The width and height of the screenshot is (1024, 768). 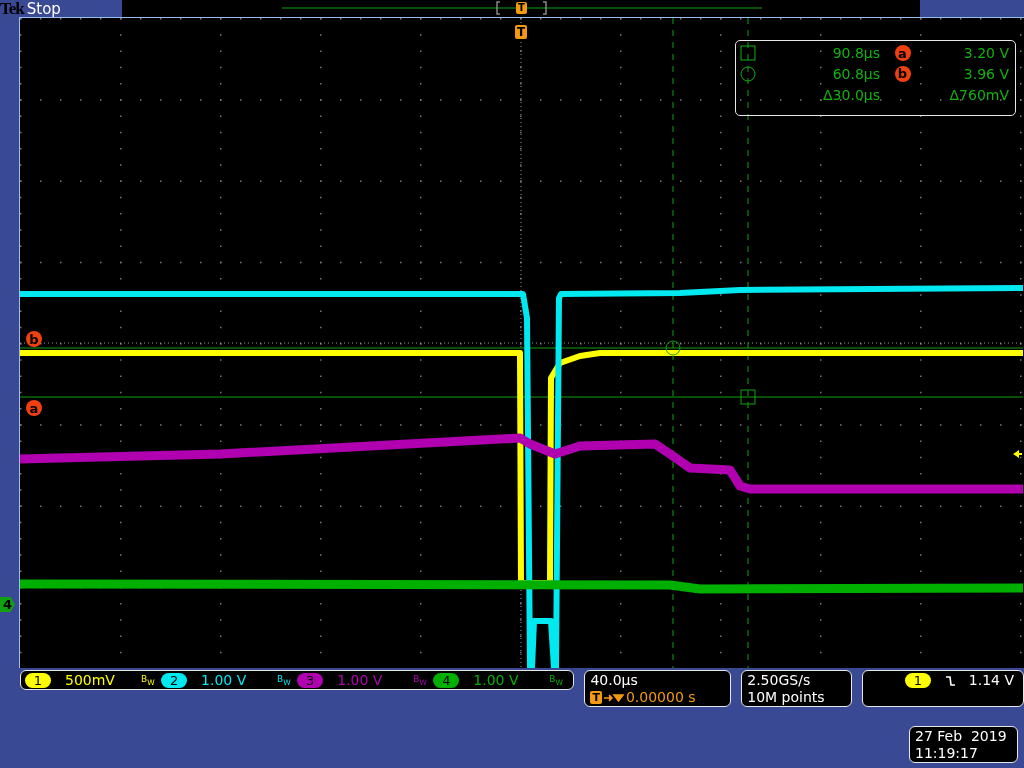 I want to click on channel-scale: 500mV, so click(x=90, y=680).